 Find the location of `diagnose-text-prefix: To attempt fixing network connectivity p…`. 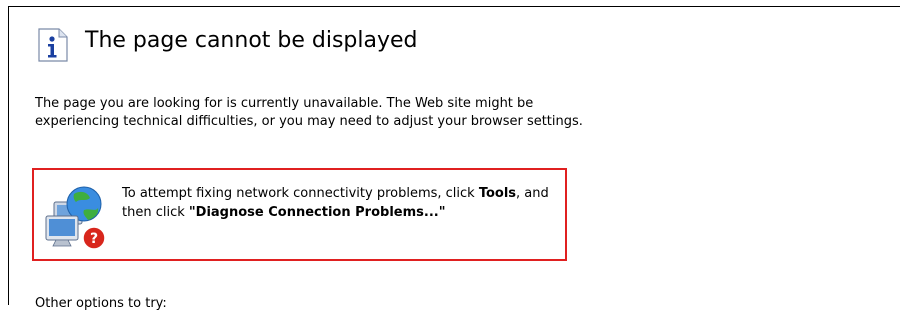

diagnose-text-prefix: To attempt fixing network connectivity p… is located at coordinates (300, 193).